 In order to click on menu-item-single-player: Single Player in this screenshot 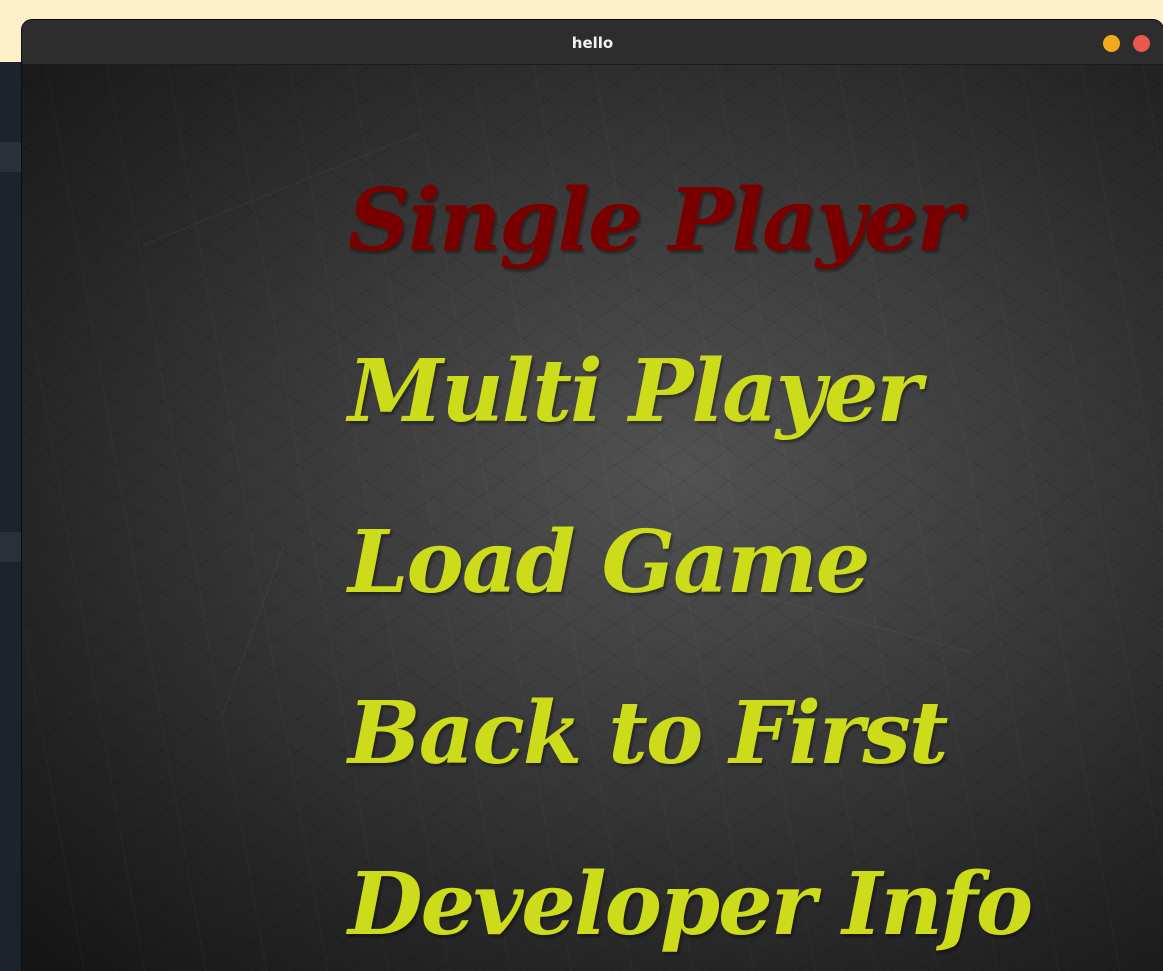, I will do `click(689, 220)`.